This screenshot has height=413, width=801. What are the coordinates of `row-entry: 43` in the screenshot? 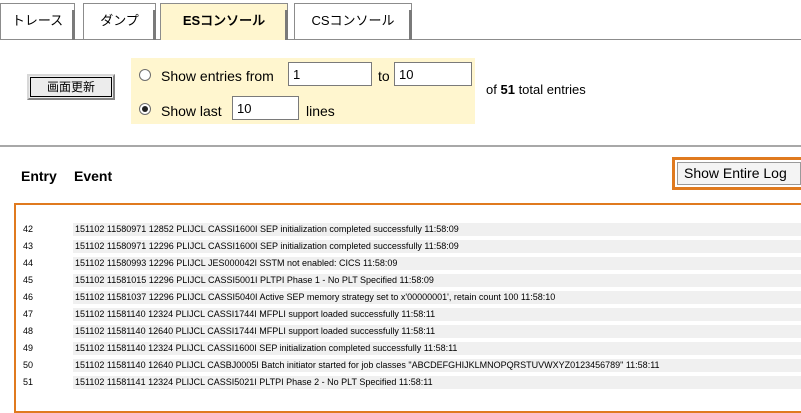 It's located at (28, 246).